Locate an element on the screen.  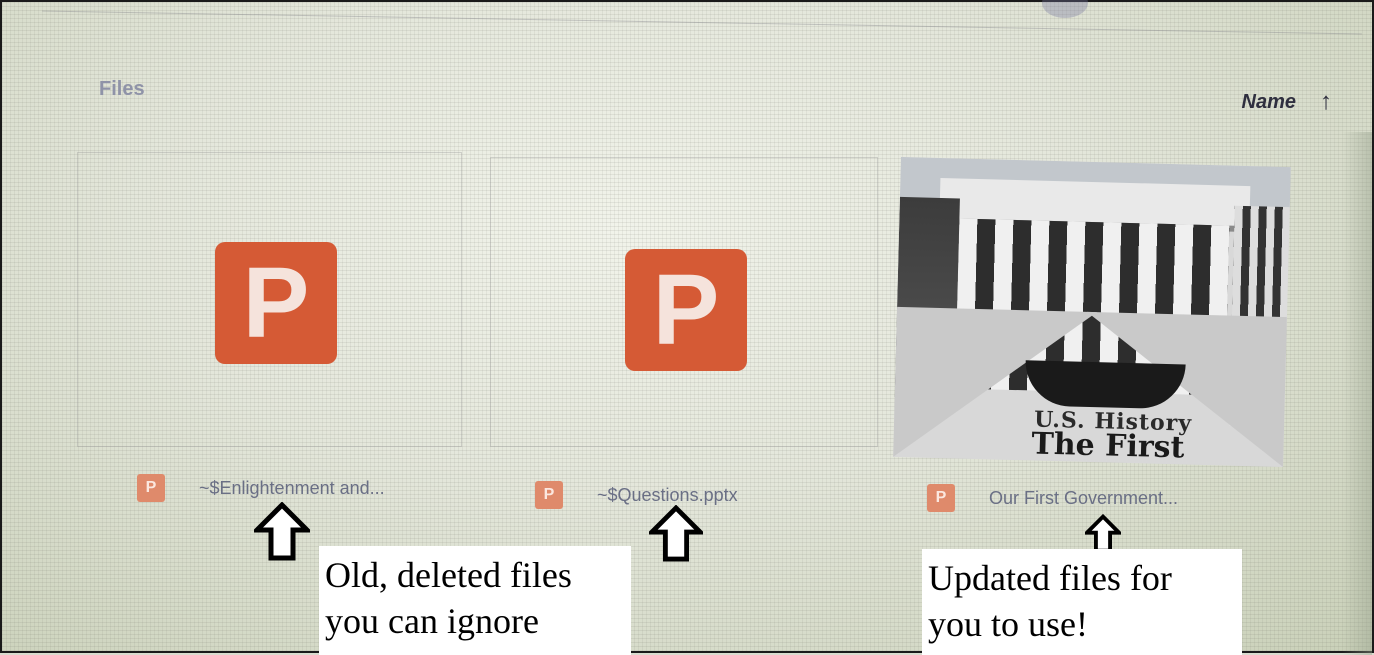
sort-label: Name is located at coordinates (1269, 102).